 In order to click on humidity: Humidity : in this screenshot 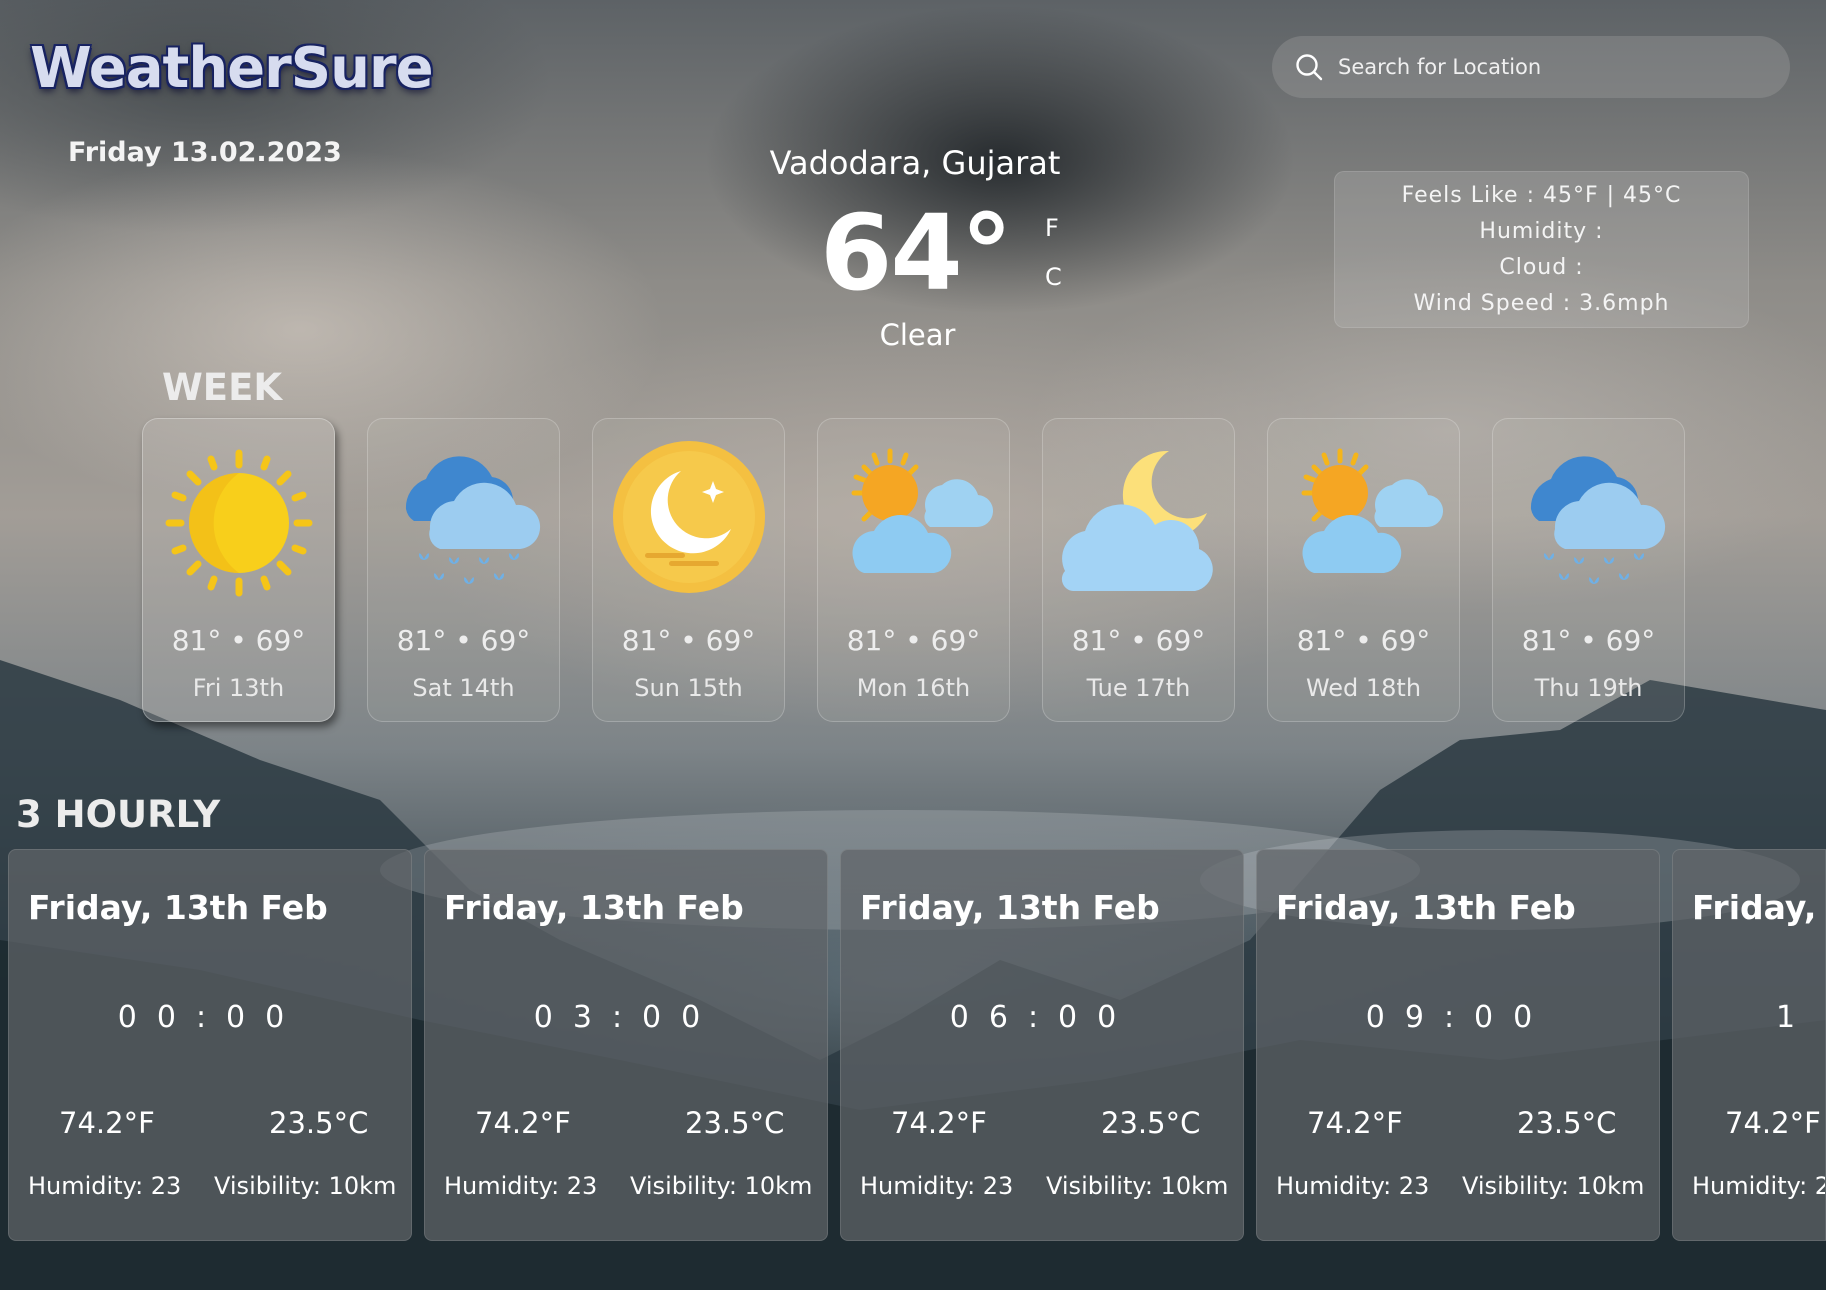, I will do `click(1541, 232)`.